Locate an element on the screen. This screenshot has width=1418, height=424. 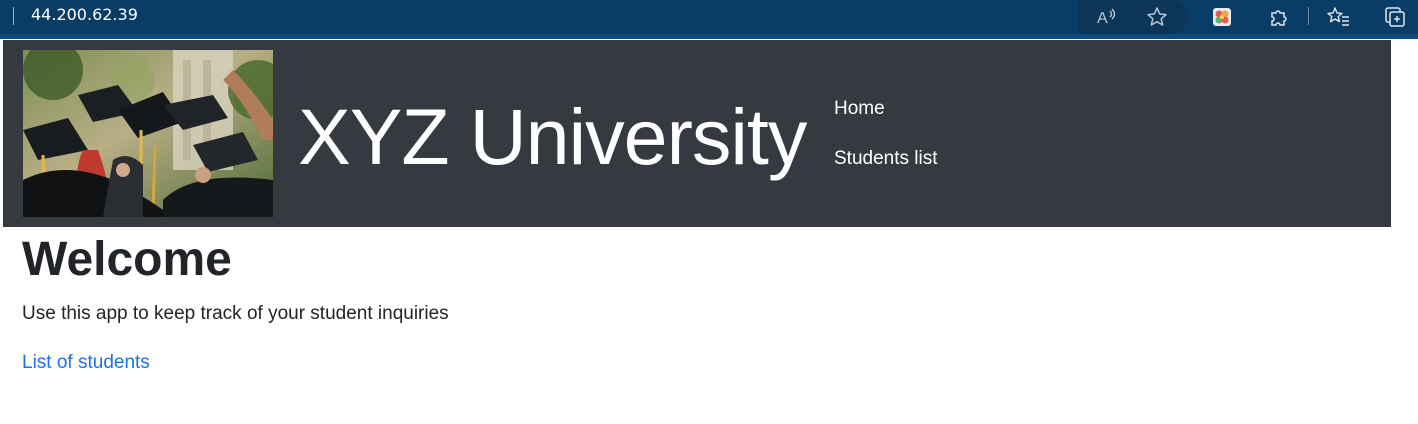
extensions-puzzle-icon is located at coordinates (1278, 17).